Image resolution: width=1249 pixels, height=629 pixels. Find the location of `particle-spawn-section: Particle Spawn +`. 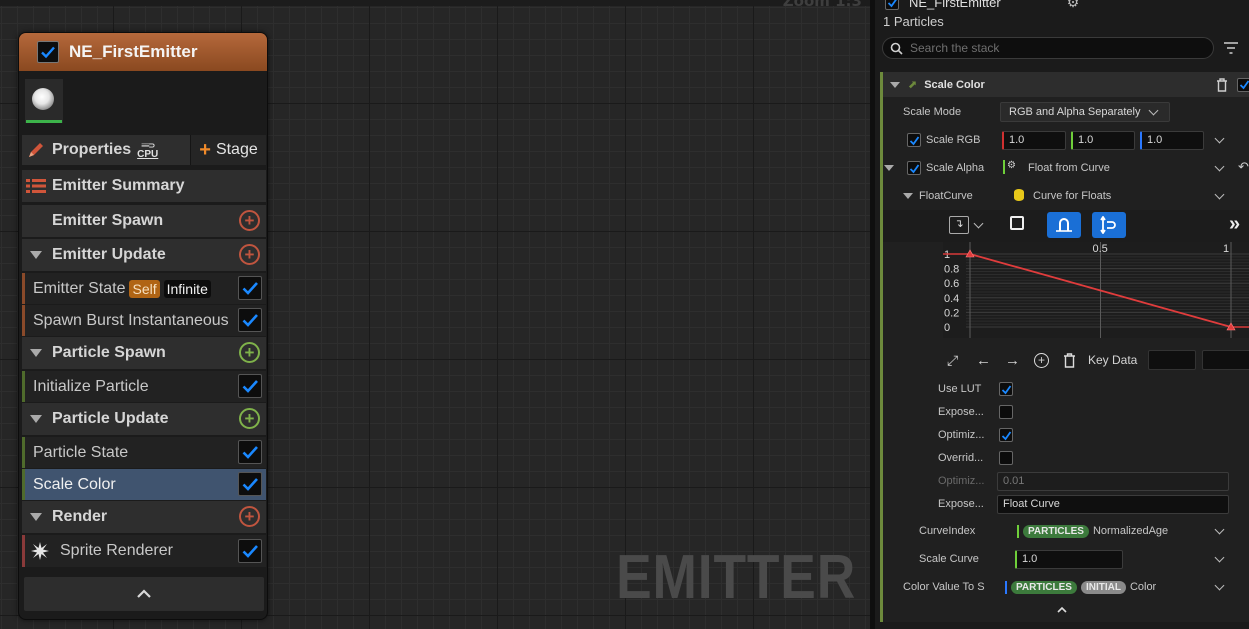

particle-spawn-section: Particle Spawn + is located at coordinates (144, 353).